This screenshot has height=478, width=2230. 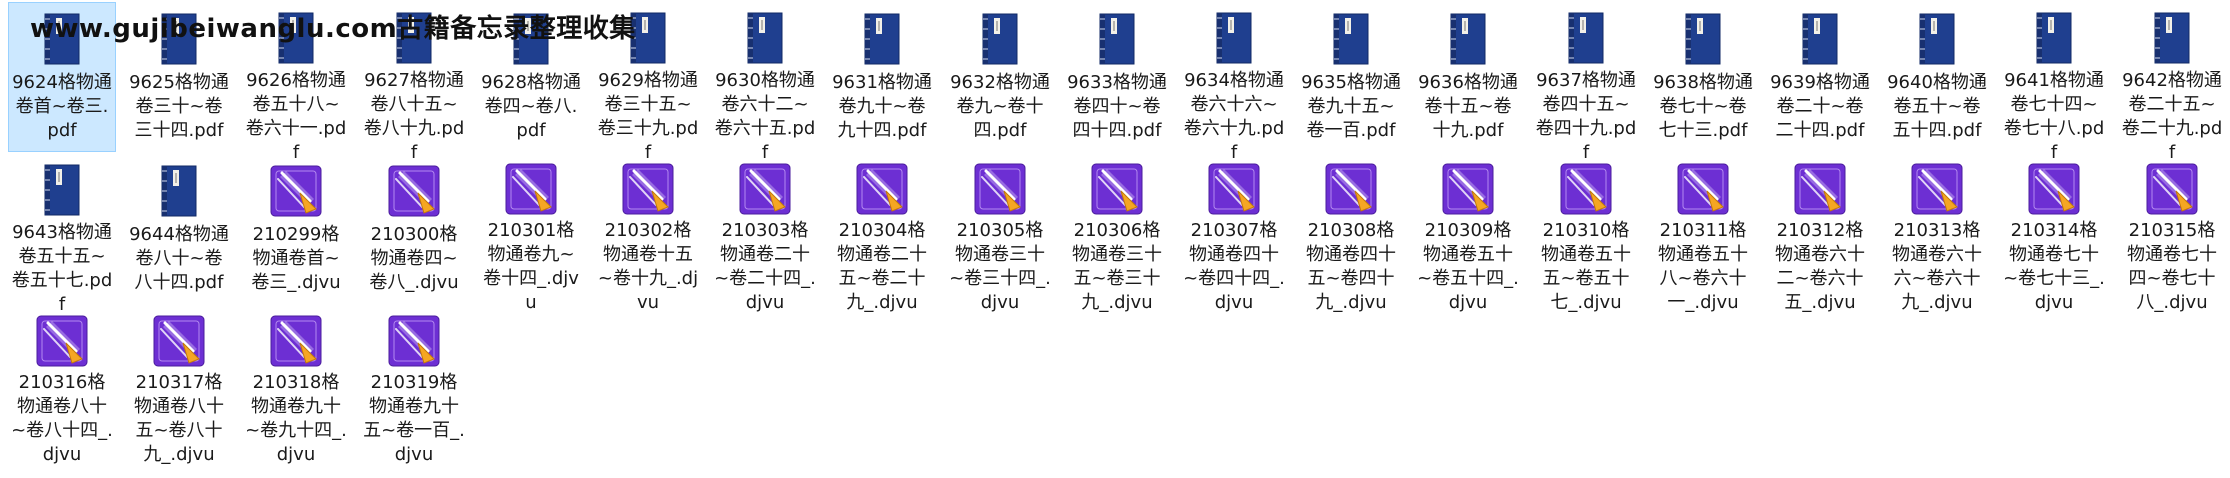 I want to click on file-item: 210312格物通卷六十二~卷六十五_.djvu, so click(x=1820, y=233).